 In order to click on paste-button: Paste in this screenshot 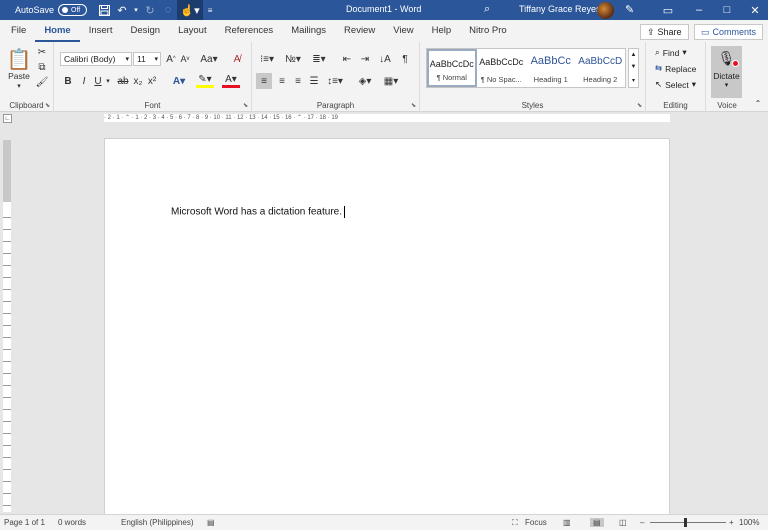, I will do `click(19, 76)`.